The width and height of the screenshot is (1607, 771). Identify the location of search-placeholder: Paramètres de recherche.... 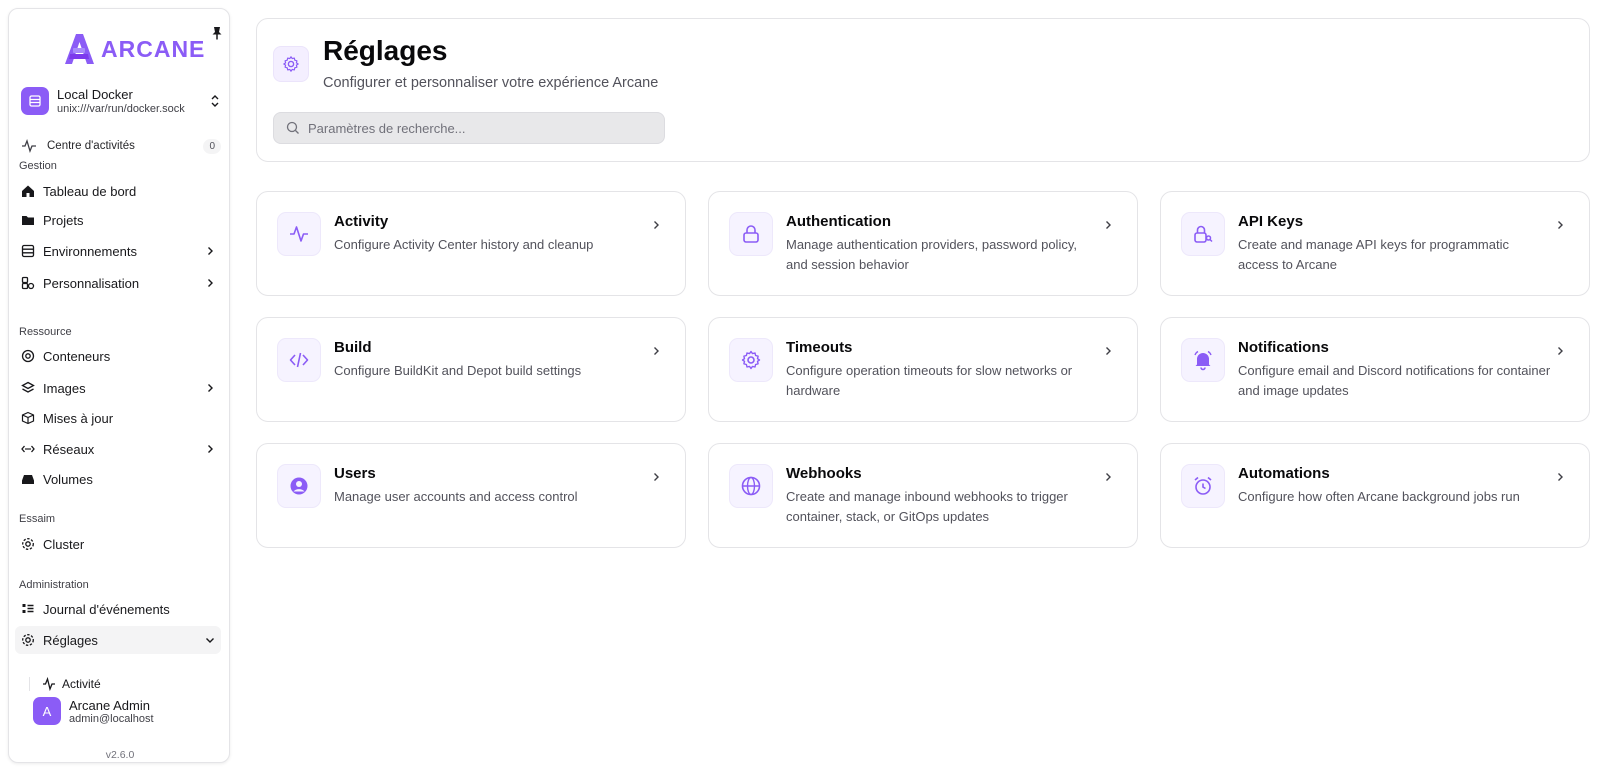
(387, 128).